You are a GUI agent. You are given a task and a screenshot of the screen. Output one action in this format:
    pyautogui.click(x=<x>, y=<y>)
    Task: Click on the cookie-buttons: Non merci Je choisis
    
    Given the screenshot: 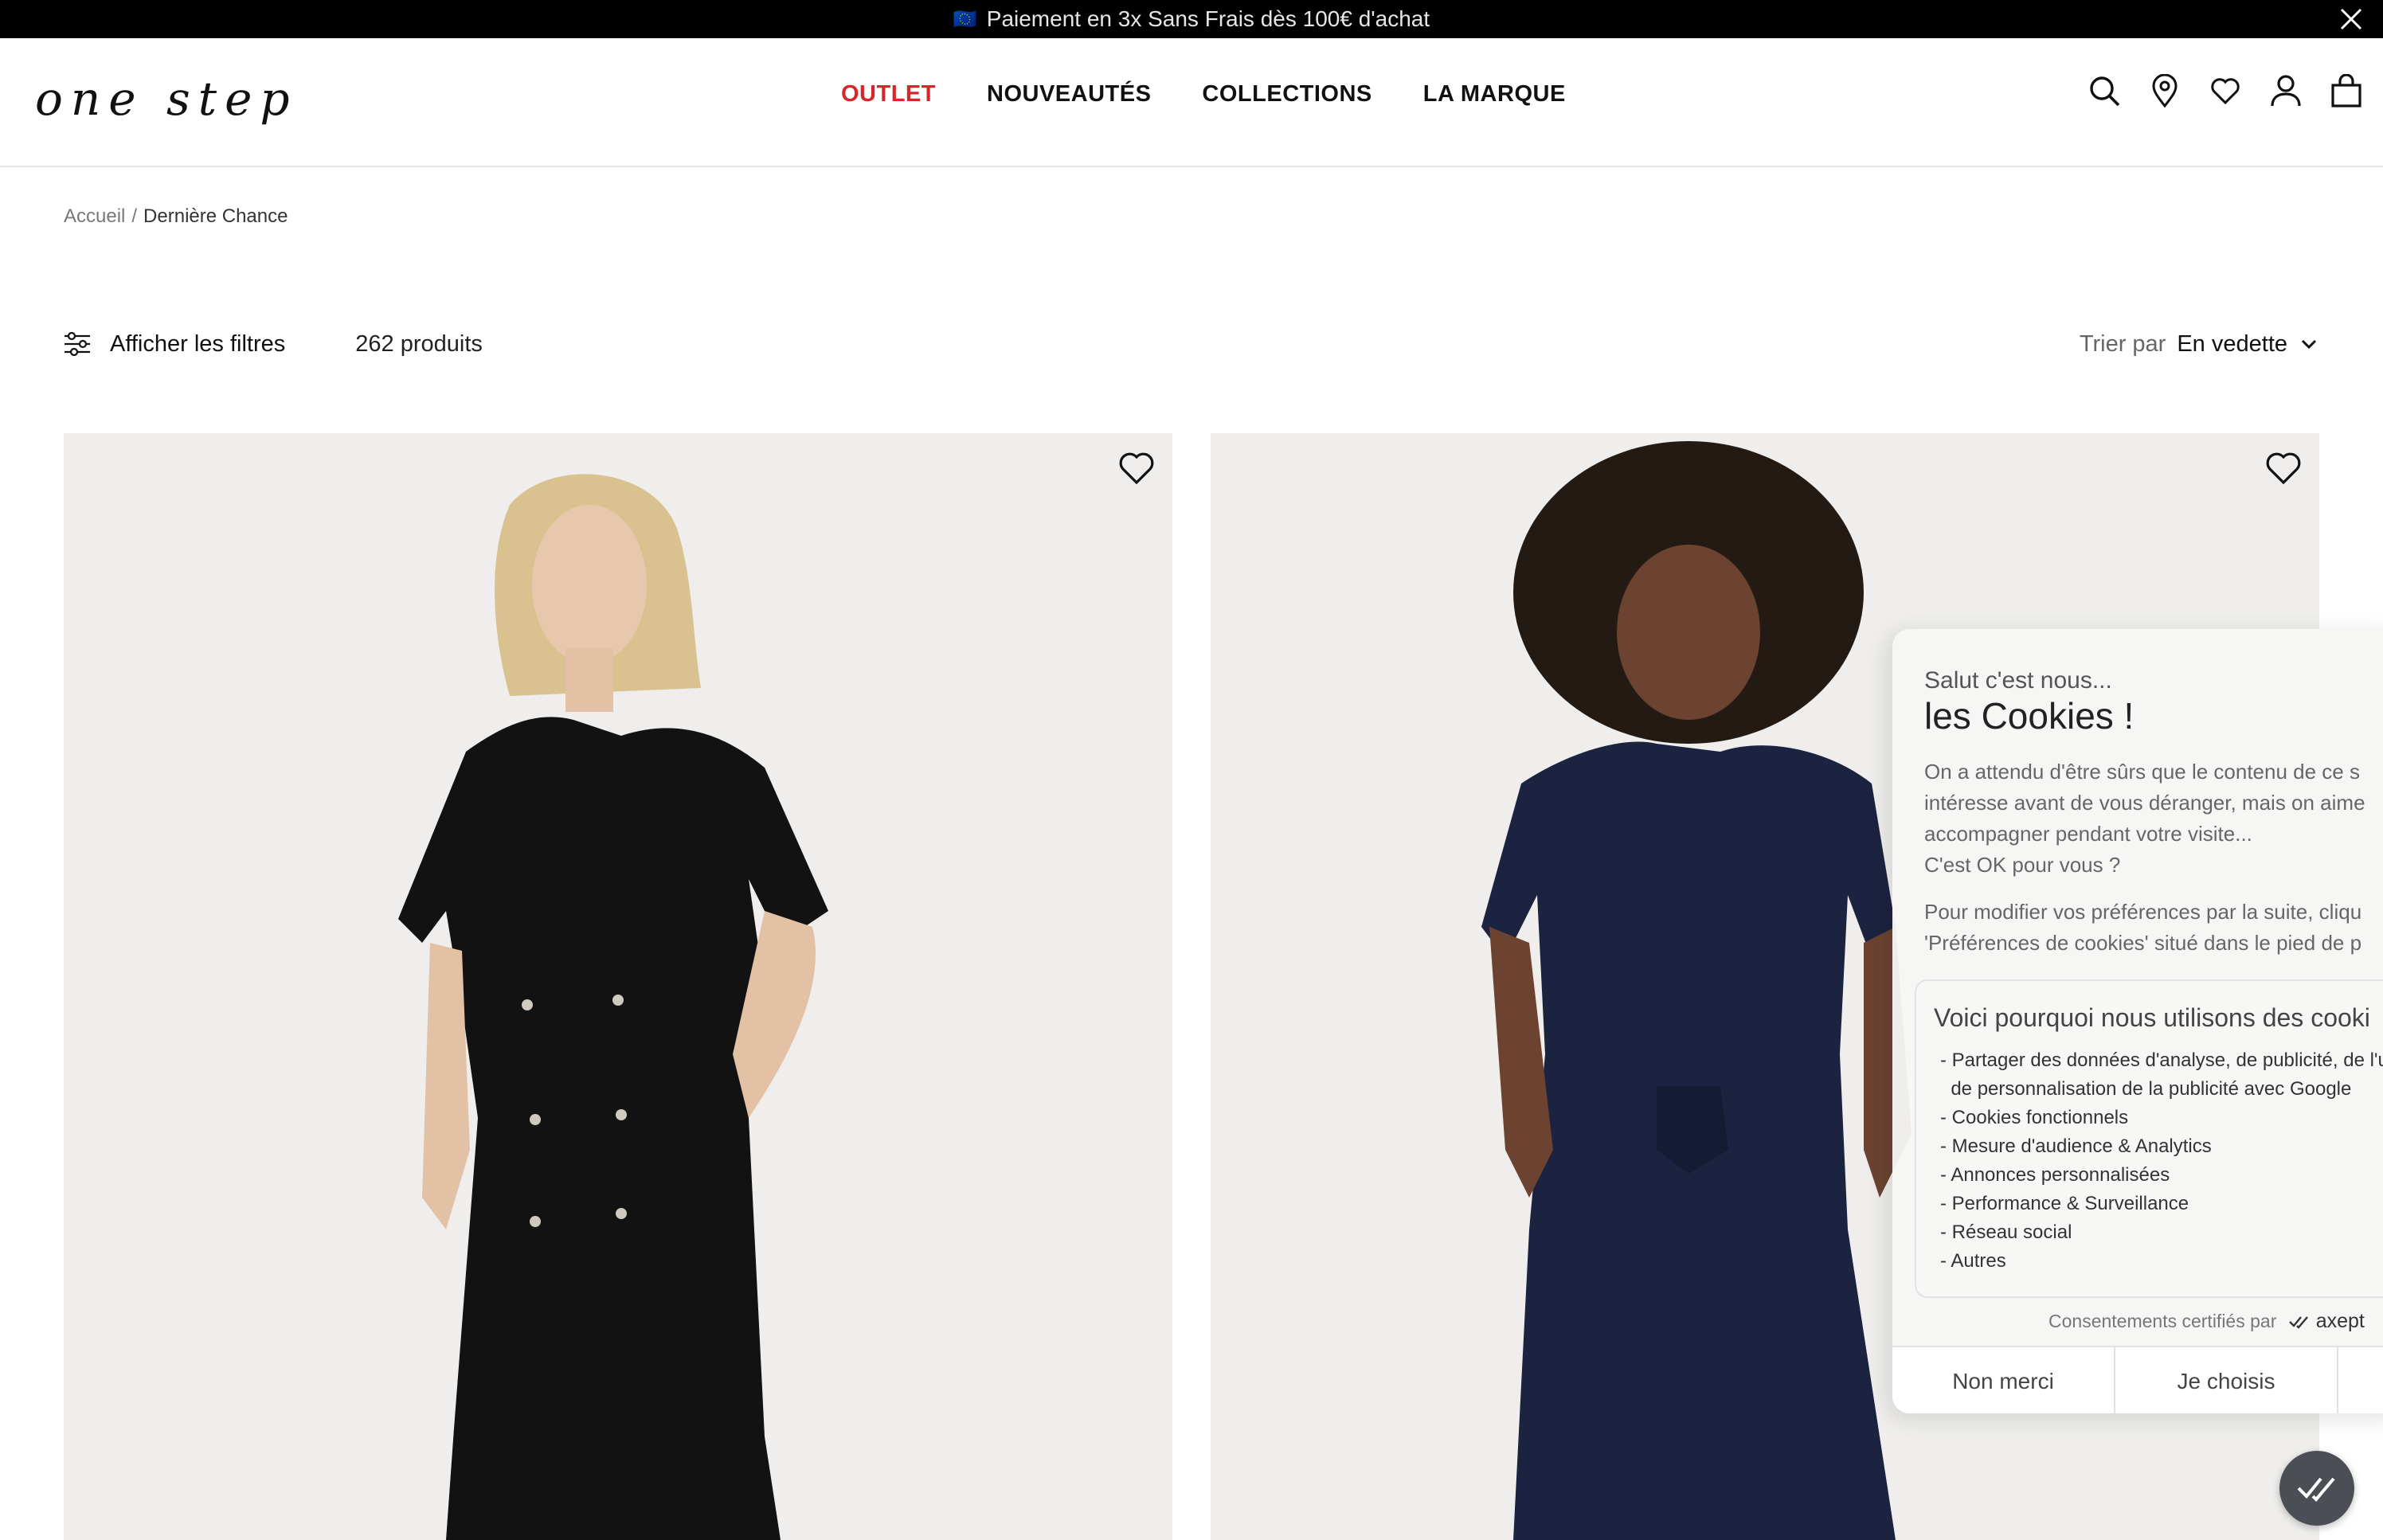 What is the action you would take?
    pyautogui.click(x=2137, y=1379)
    